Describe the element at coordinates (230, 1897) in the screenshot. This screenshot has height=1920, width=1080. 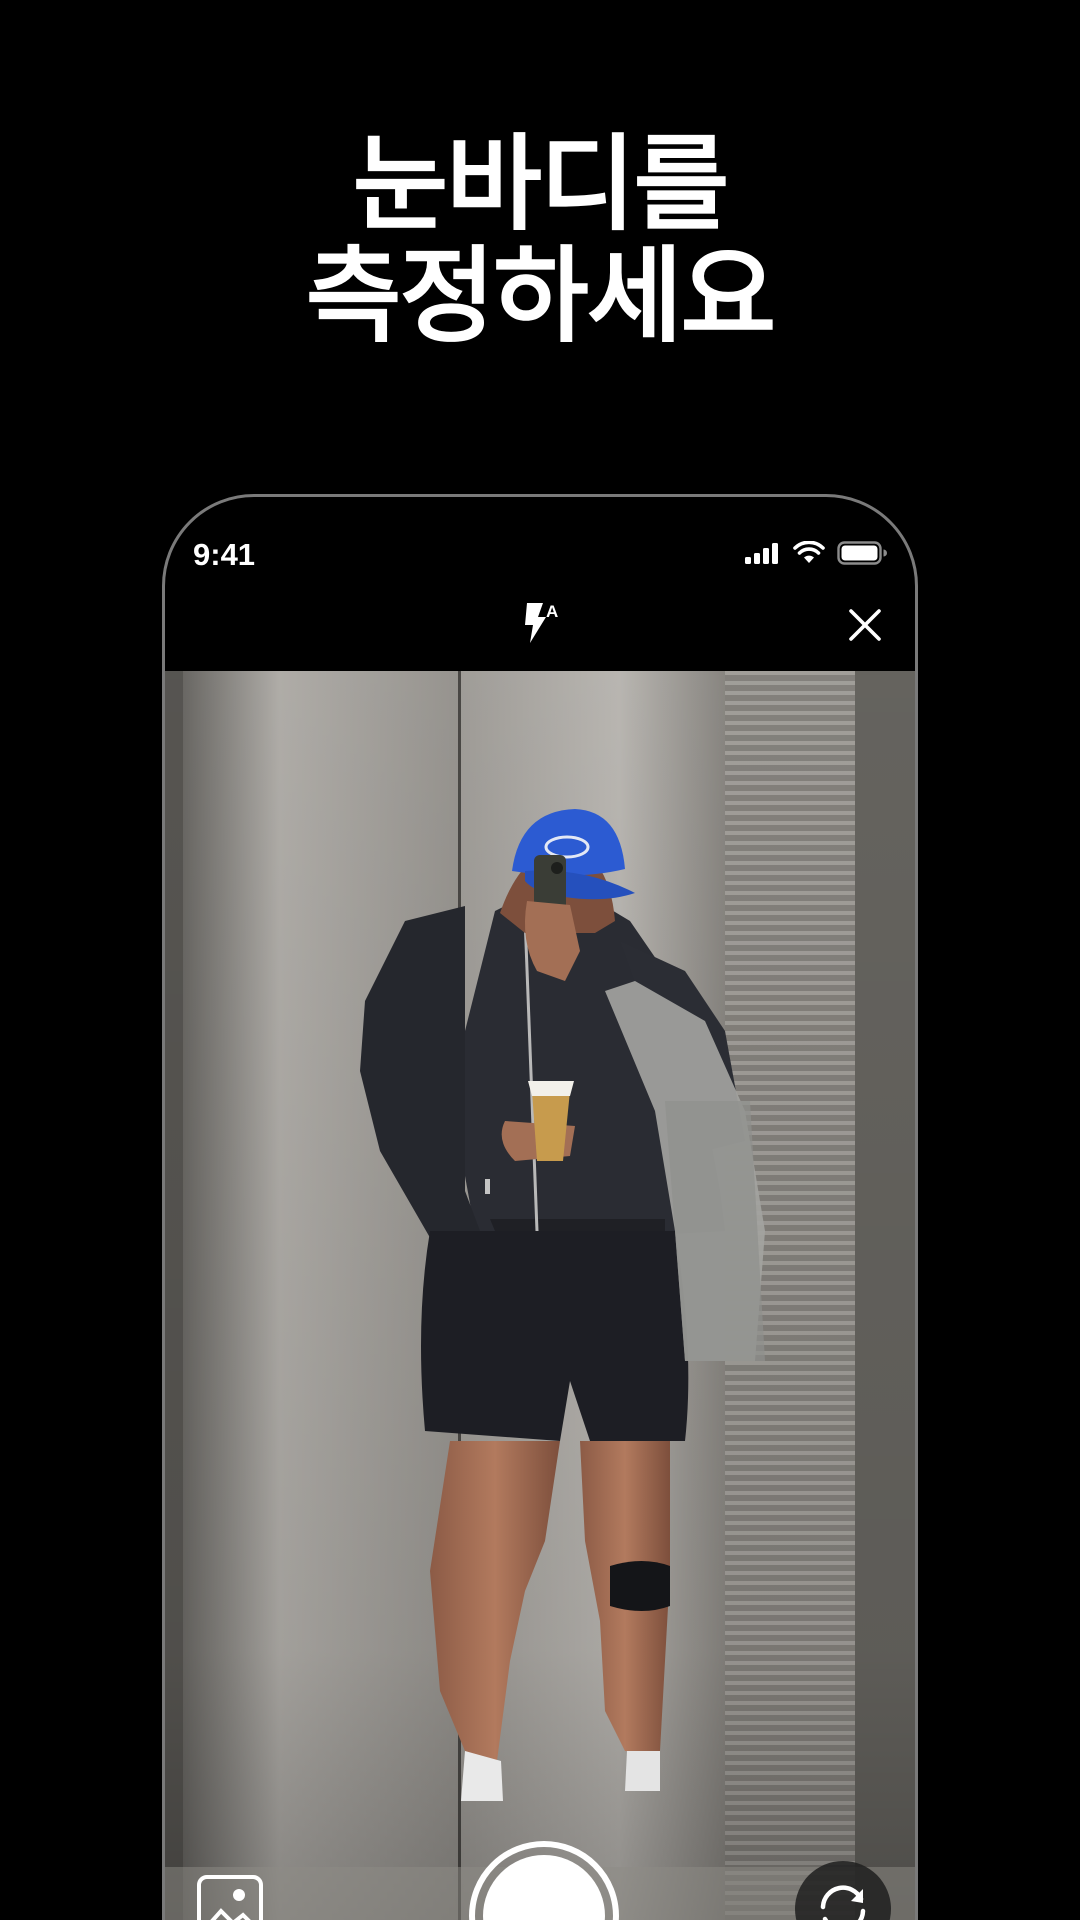
I see `gallery-button` at that location.